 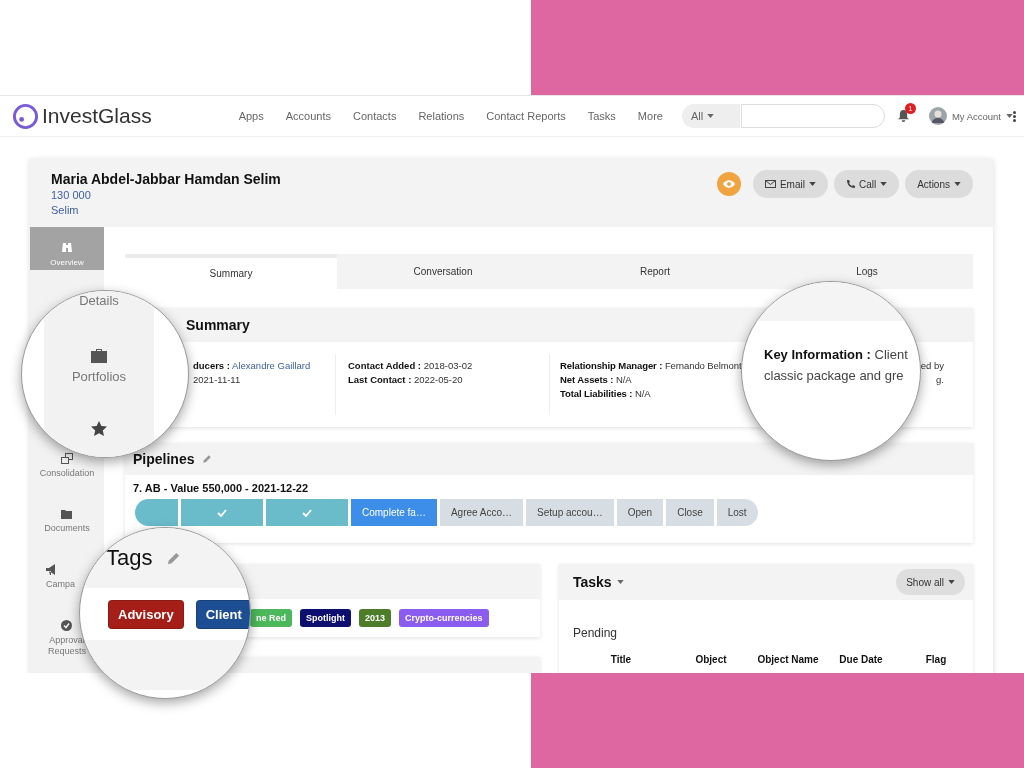 What do you see at coordinates (903, 116) in the screenshot?
I see `bell-icon` at bounding box center [903, 116].